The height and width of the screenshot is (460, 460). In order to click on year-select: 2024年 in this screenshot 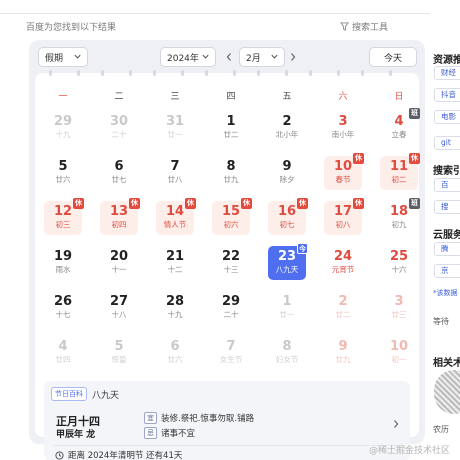, I will do `click(188, 57)`.